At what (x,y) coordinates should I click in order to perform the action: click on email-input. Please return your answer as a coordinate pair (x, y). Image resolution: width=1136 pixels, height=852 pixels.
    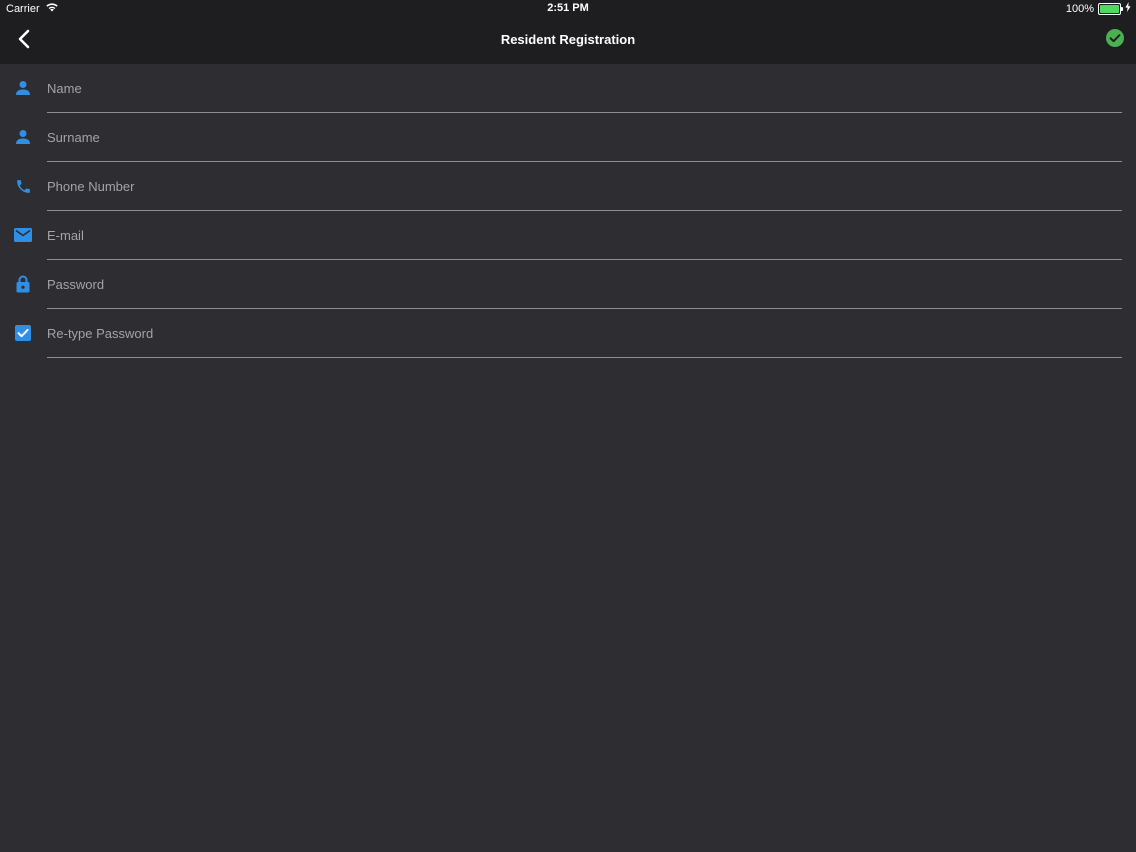
    Looking at the image, I should click on (584, 235).